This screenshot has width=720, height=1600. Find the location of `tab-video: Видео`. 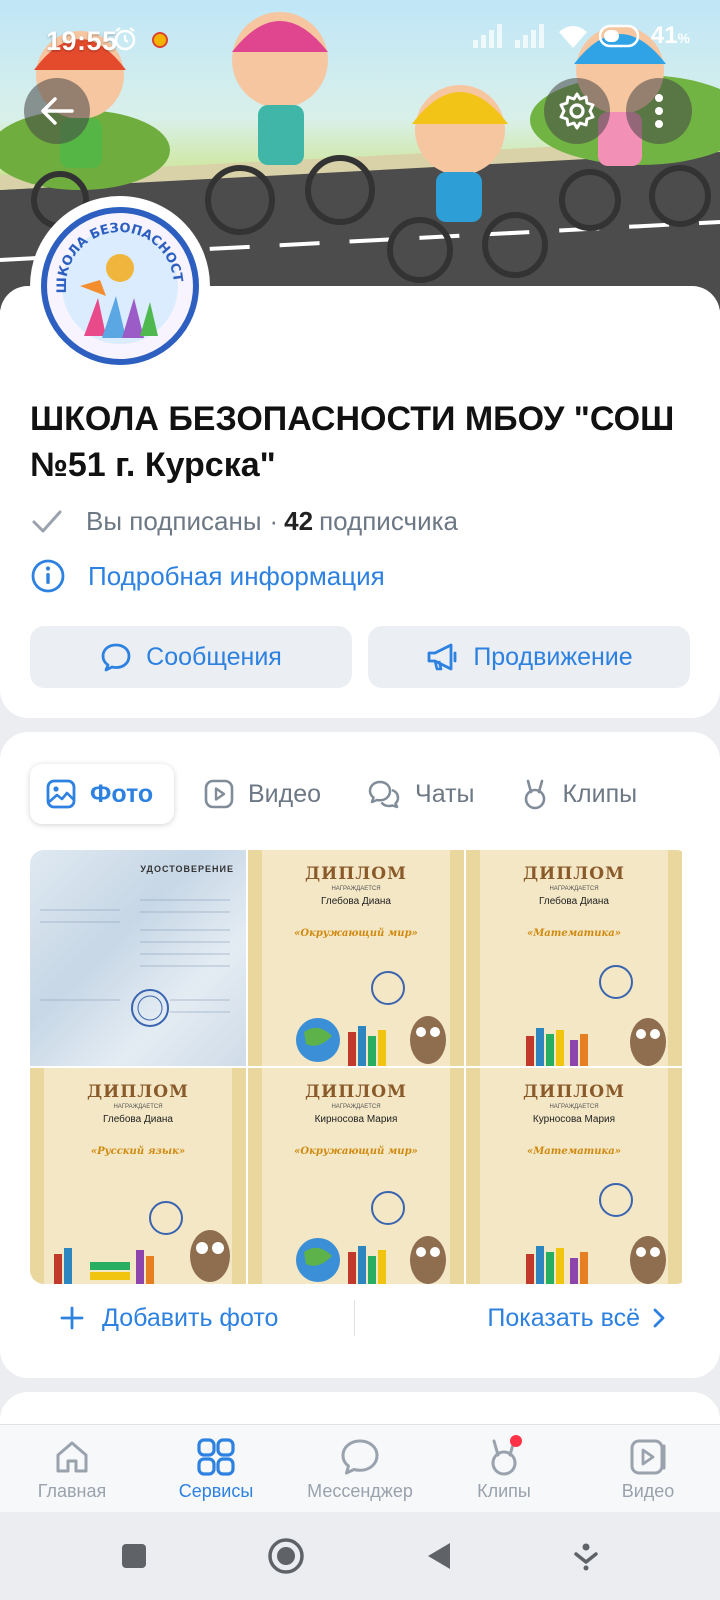

tab-video: Видео is located at coordinates (262, 794).